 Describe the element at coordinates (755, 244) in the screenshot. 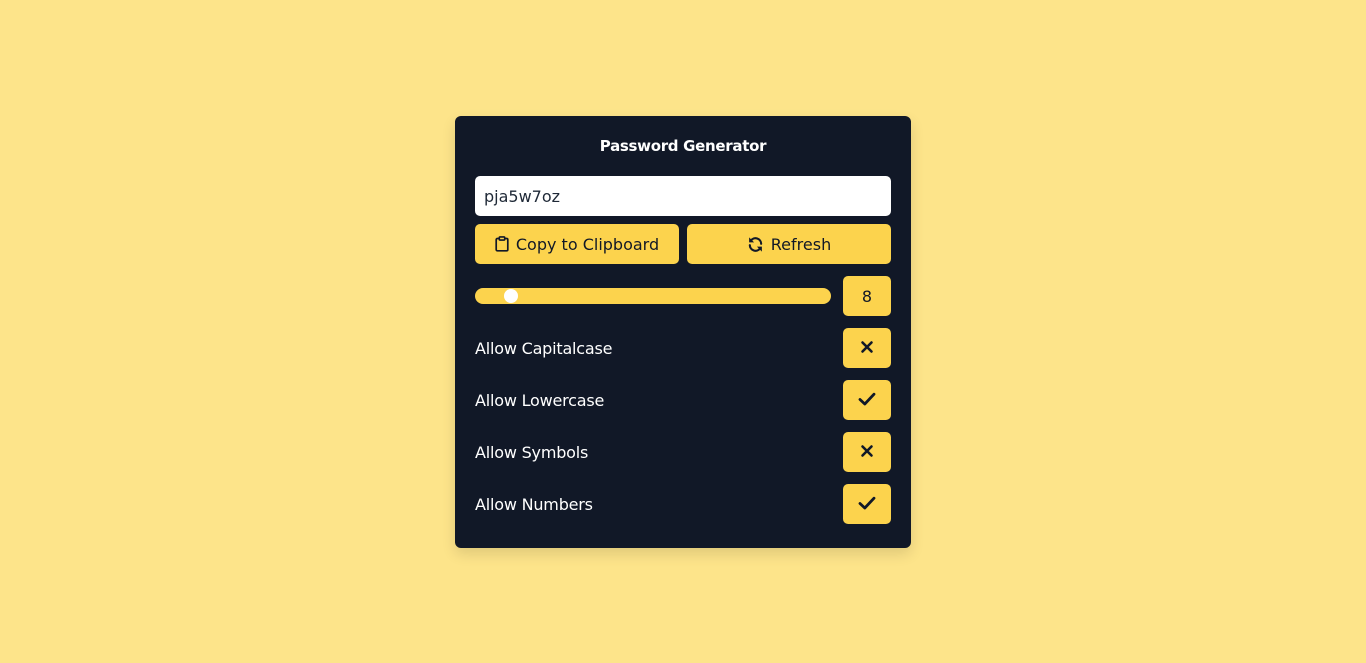

I see `refresh-icon` at that location.